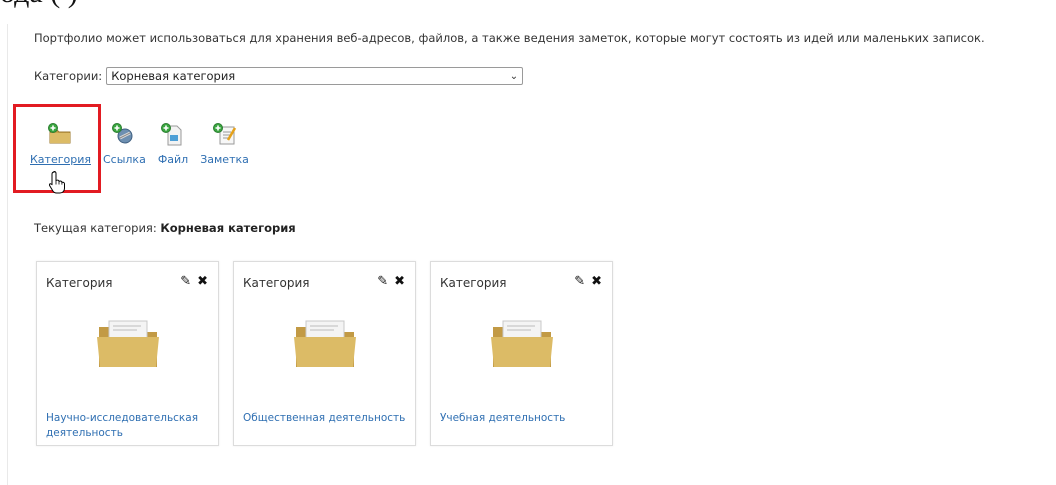  Describe the element at coordinates (514, 76) in the screenshot. I see `chevron-down-icon: ⌄` at that location.